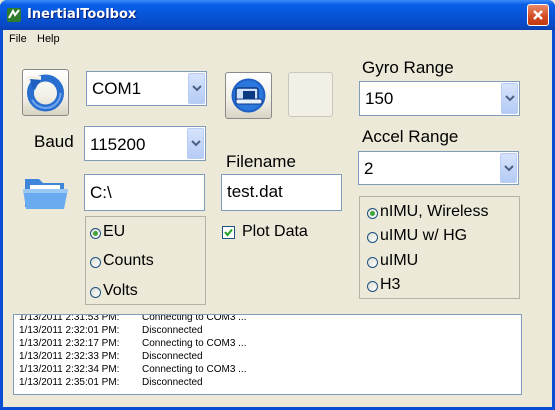 This screenshot has height=410, width=555. What do you see at coordinates (118, 144) in the screenshot?
I see `baud-value: 115200` at bounding box center [118, 144].